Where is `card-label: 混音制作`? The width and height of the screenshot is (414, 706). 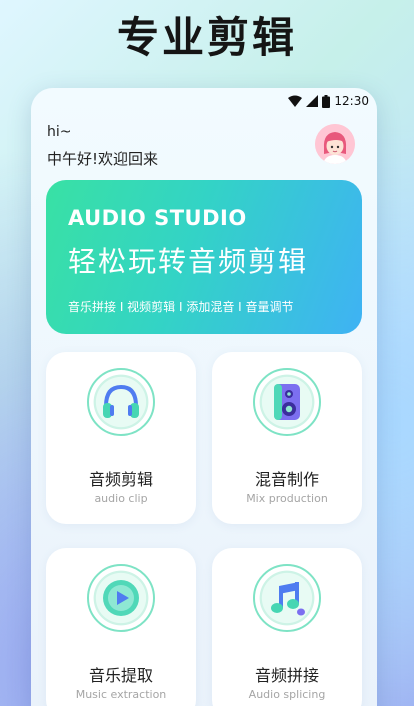
card-label: 混音制作 is located at coordinates (286, 479).